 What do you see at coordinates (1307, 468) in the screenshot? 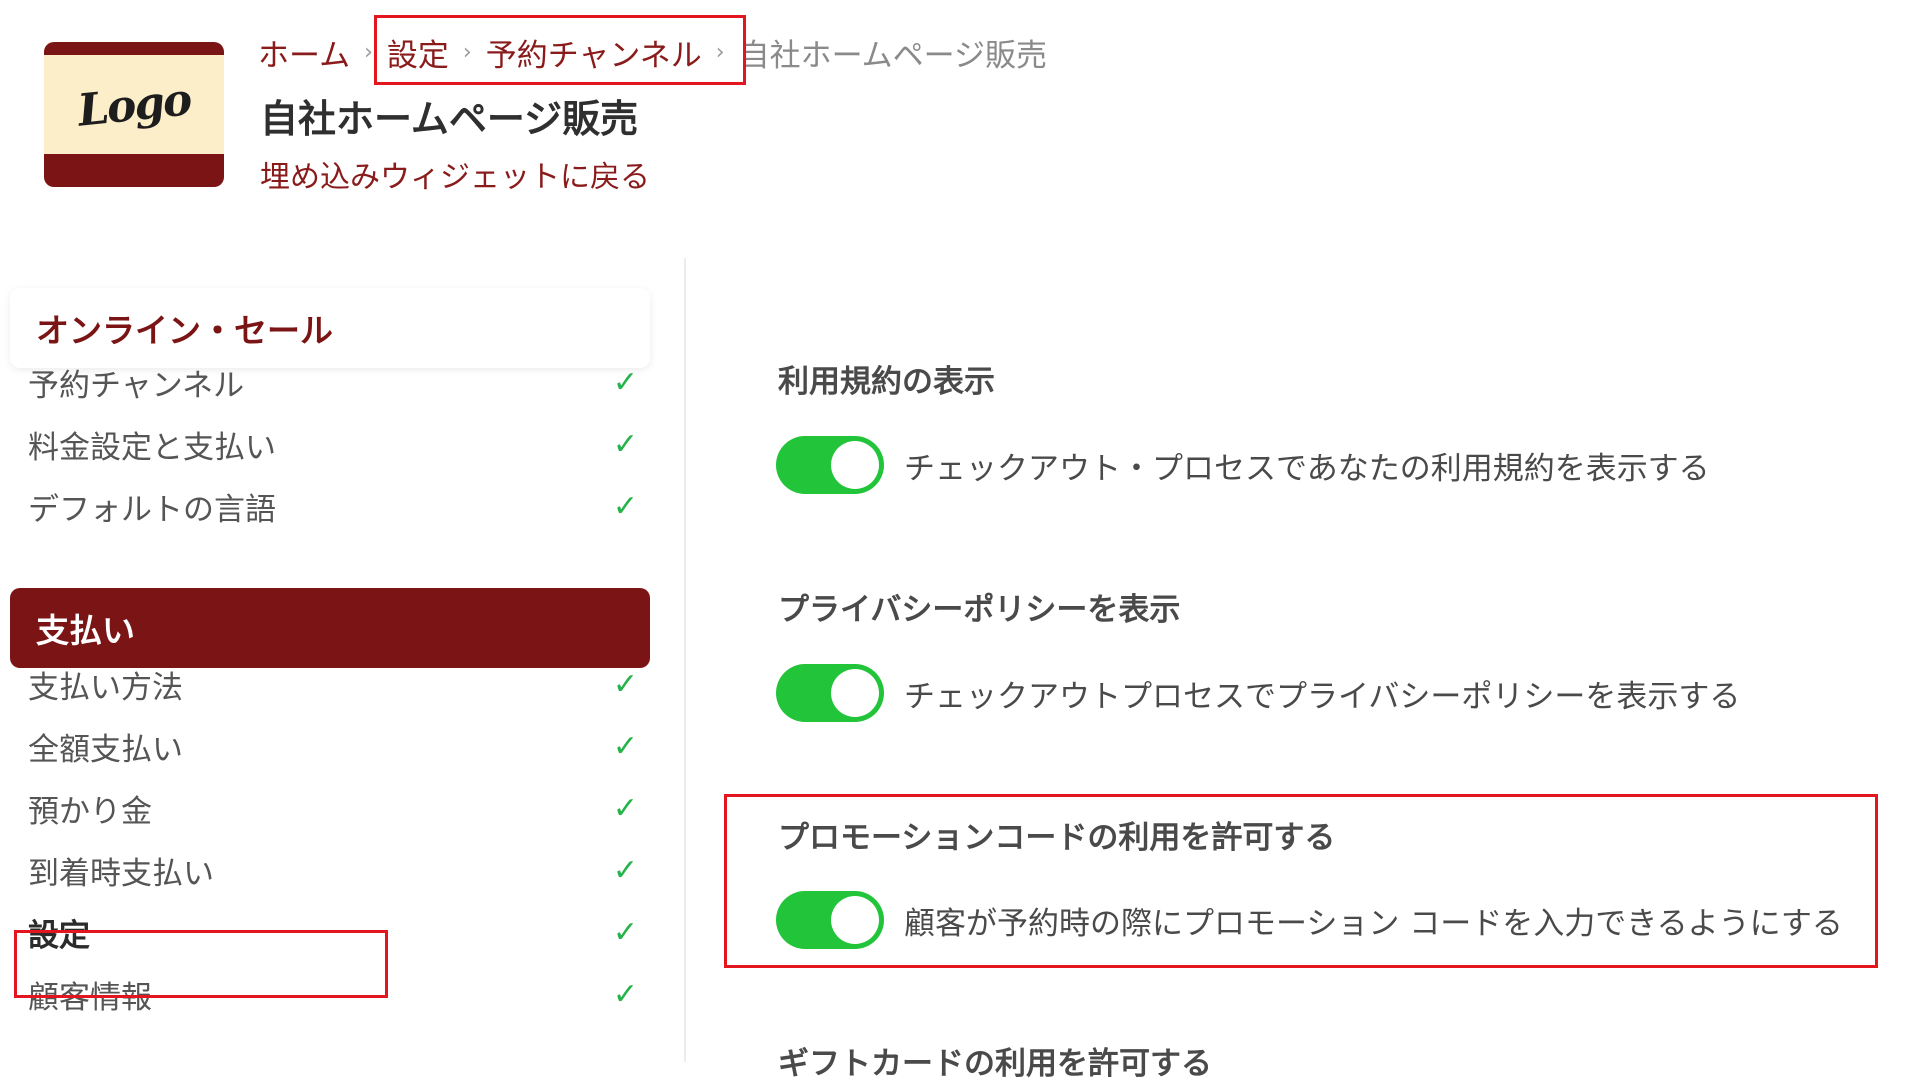
I see `terms-option-label: チェックアウト・プロセスであなたの利用規約を表示する` at bounding box center [1307, 468].